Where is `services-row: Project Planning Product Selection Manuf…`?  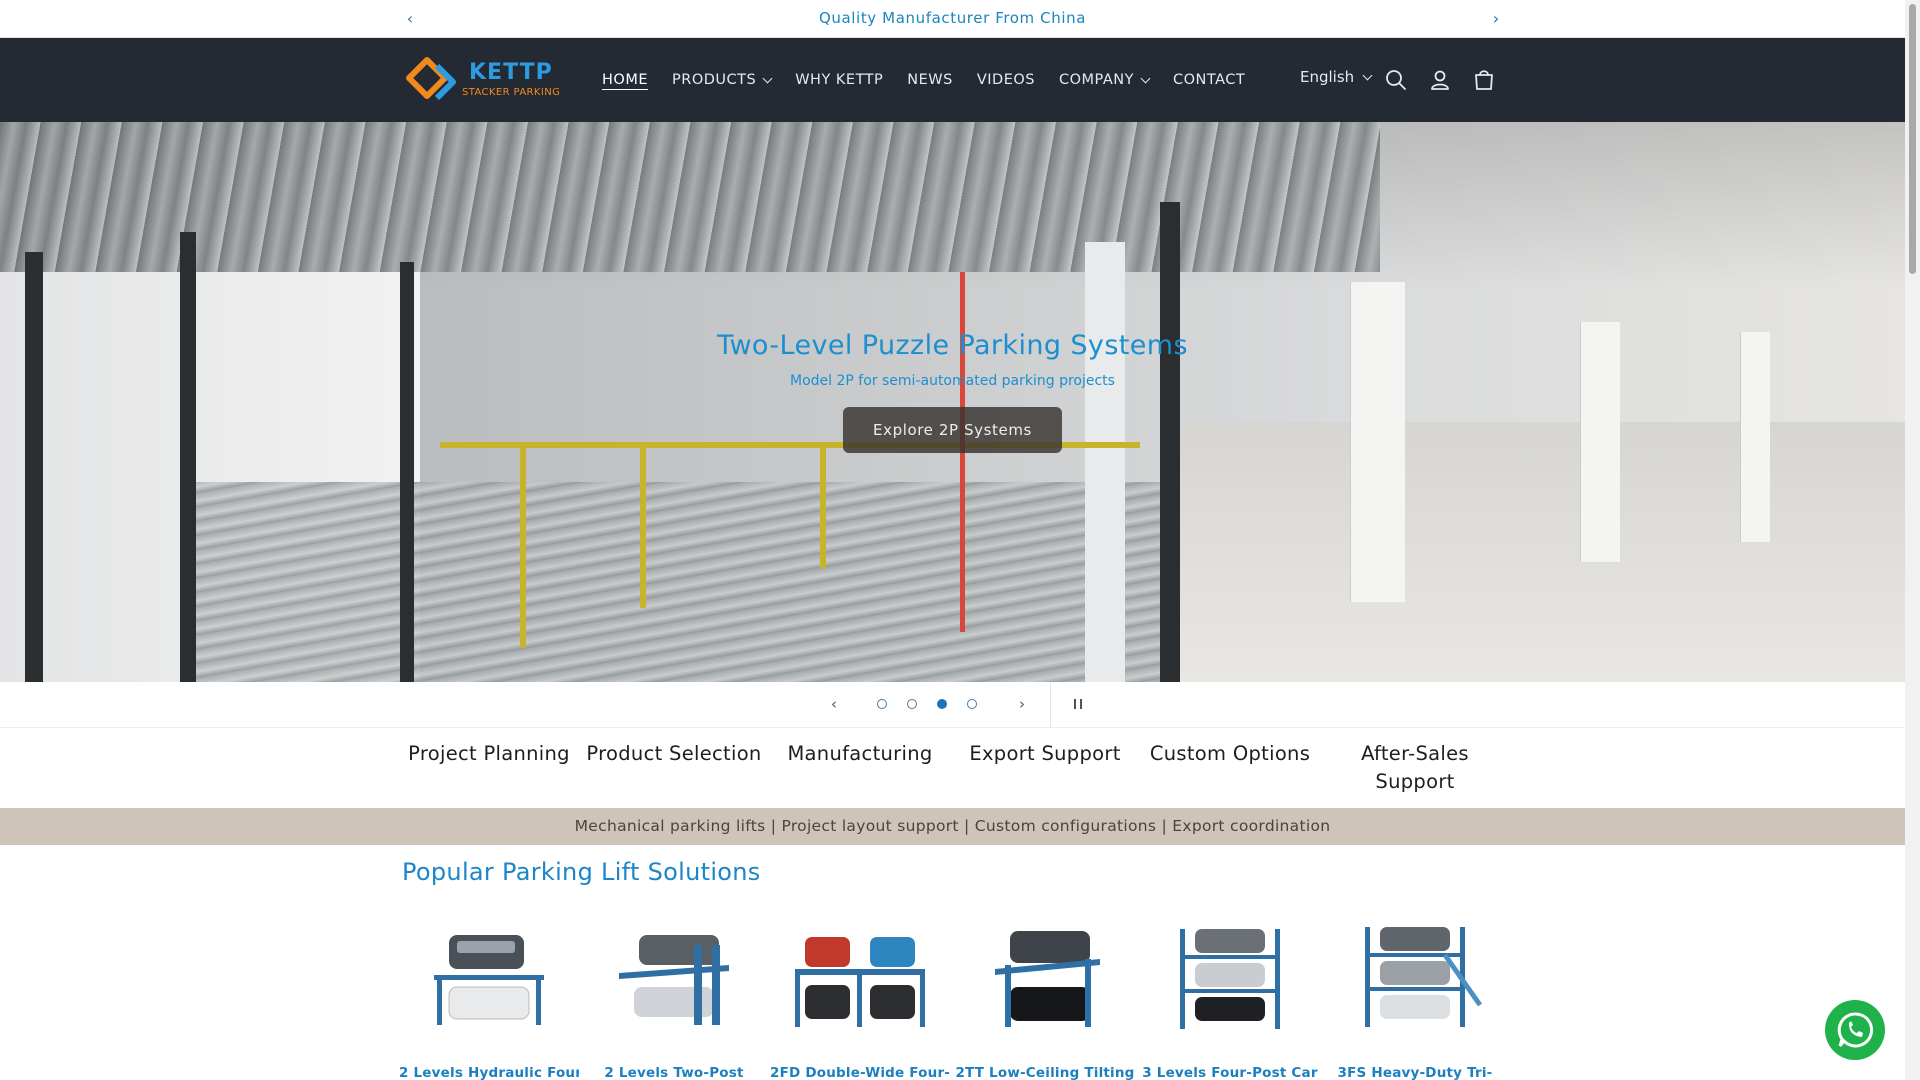
services-row: Project Planning Product Selection Manuf… is located at coordinates (952, 768).